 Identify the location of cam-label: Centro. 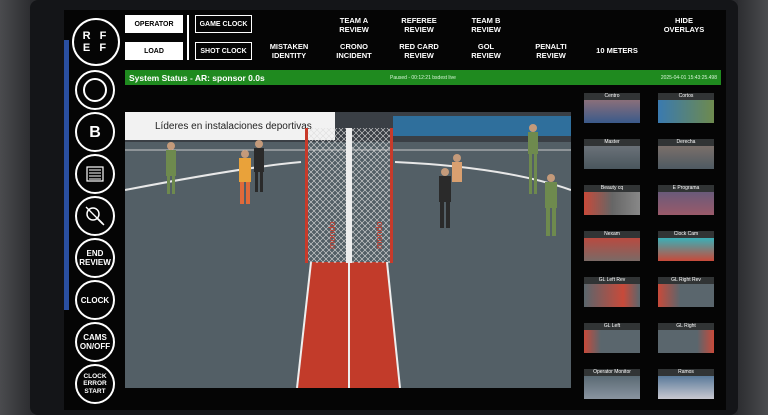
(612, 96).